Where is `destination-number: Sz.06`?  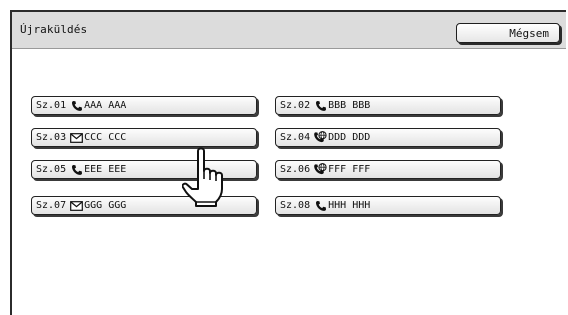
destination-number: Sz.06 is located at coordinates (295, 169).